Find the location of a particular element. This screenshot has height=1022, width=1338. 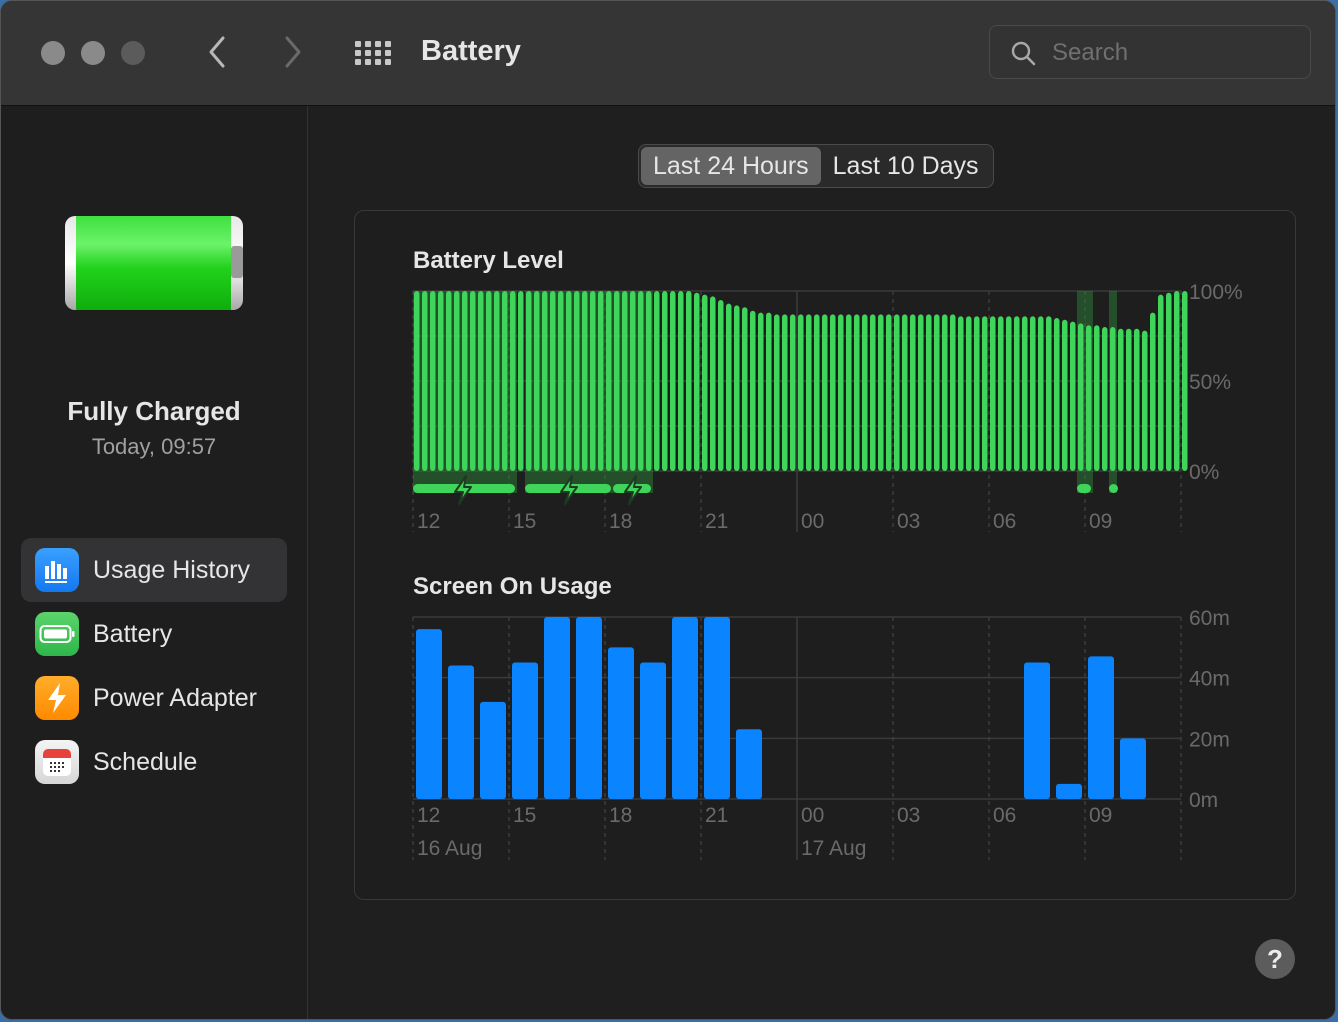

sidebar-item-label: Battery is located at coordinates (133, 633).